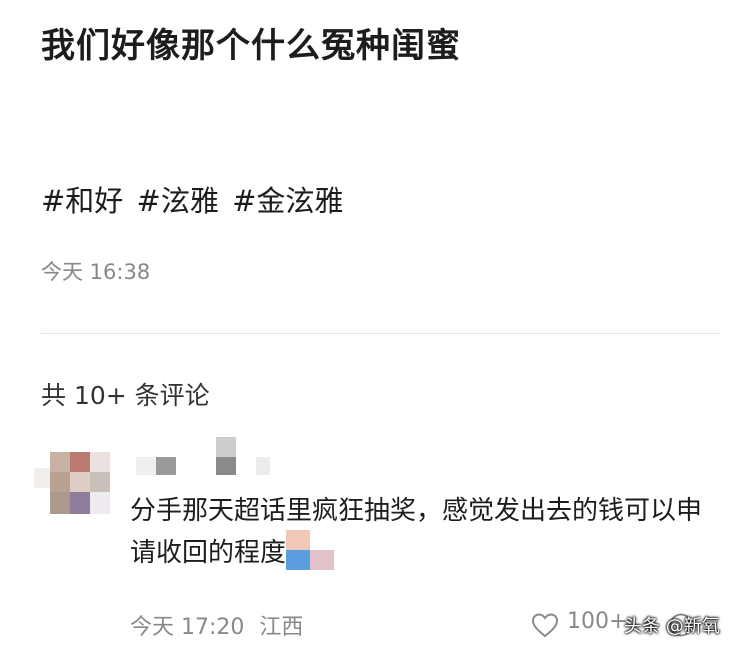 The image size is (742, 654). What do you see at coordinates (187, 627) in the screenshot?
I see `comment-timestamp: 今天 17:20` at bounding box center [187, 627].